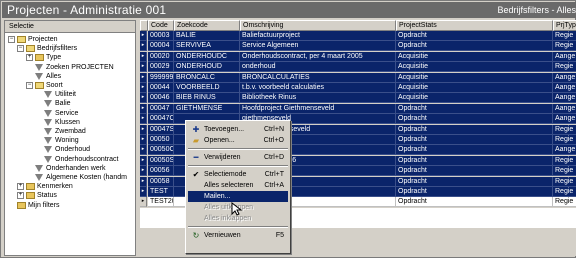 This screenshot has width=576, height=258. Describe the element at coordinates (21, 205) in the screenshot. I see `folder-icon` at that location.